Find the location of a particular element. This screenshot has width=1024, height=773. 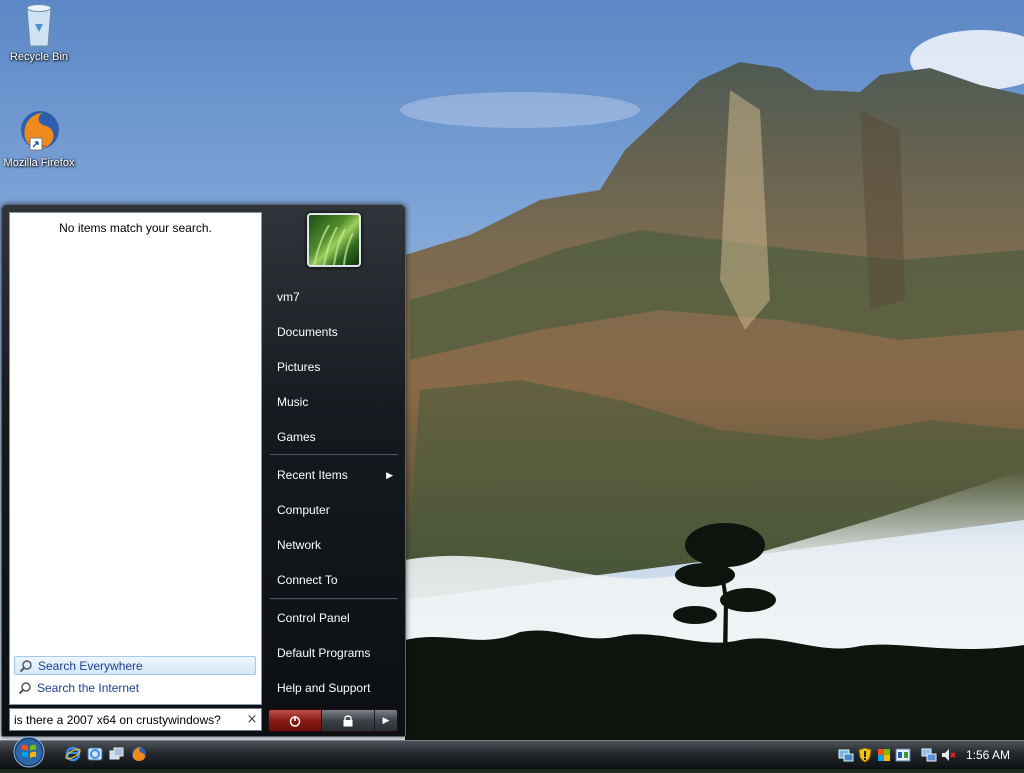

power-icon is located at coordinates (295, 721).